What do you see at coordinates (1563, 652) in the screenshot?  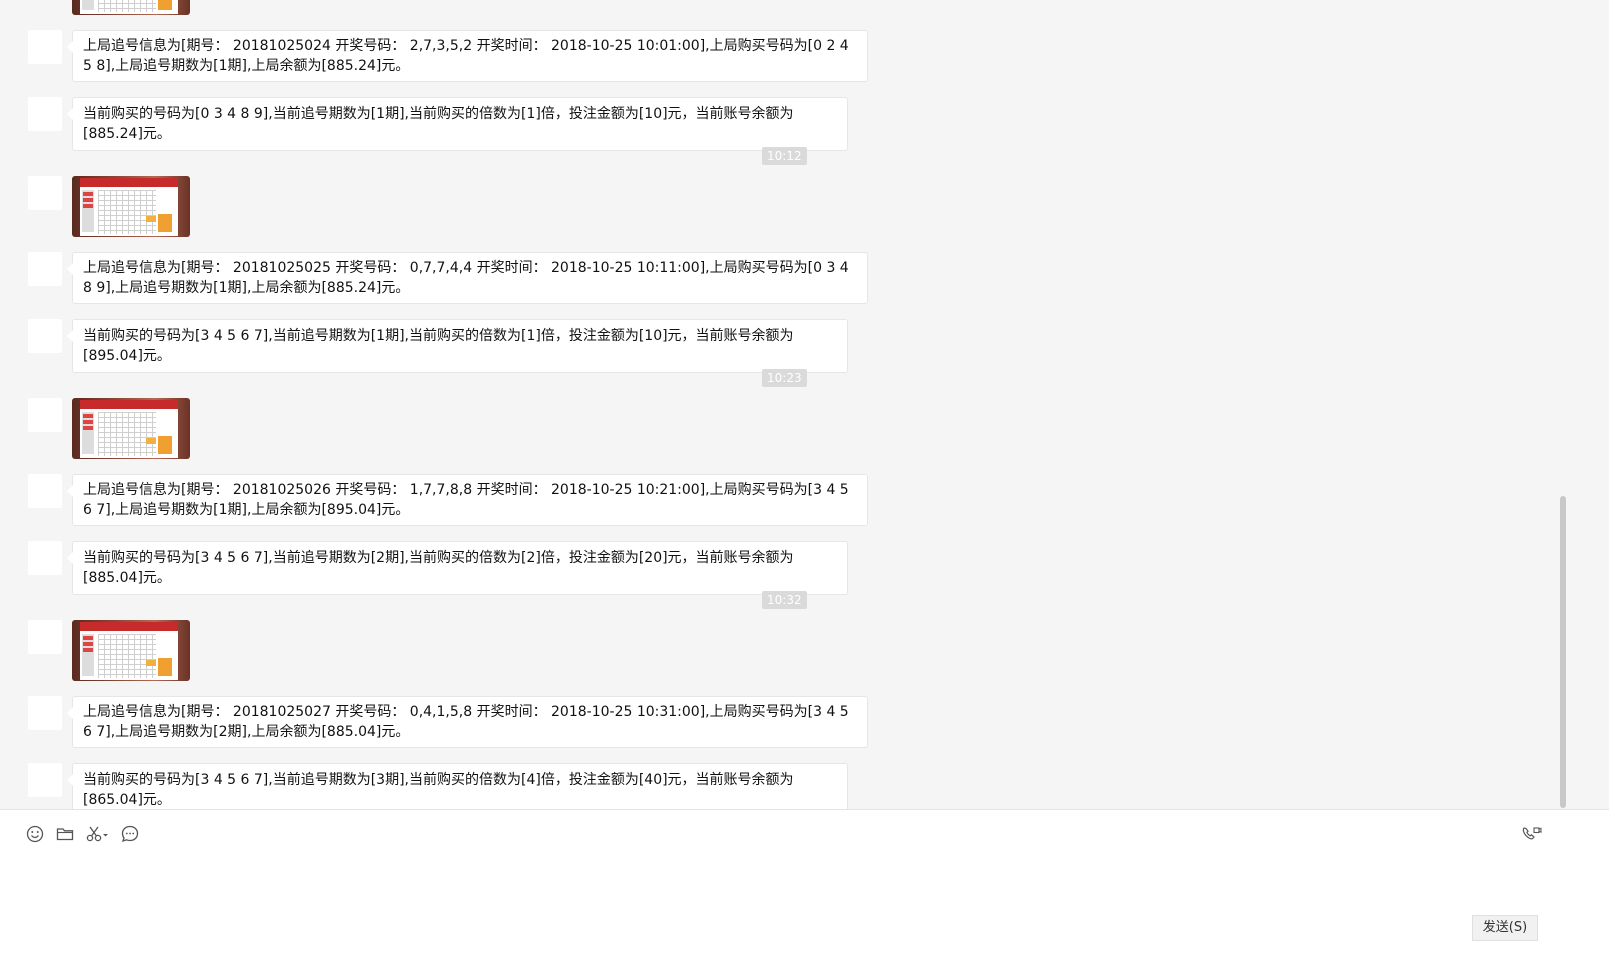 I see `scrollbar-thumb` at bounding box center [1563, 652].